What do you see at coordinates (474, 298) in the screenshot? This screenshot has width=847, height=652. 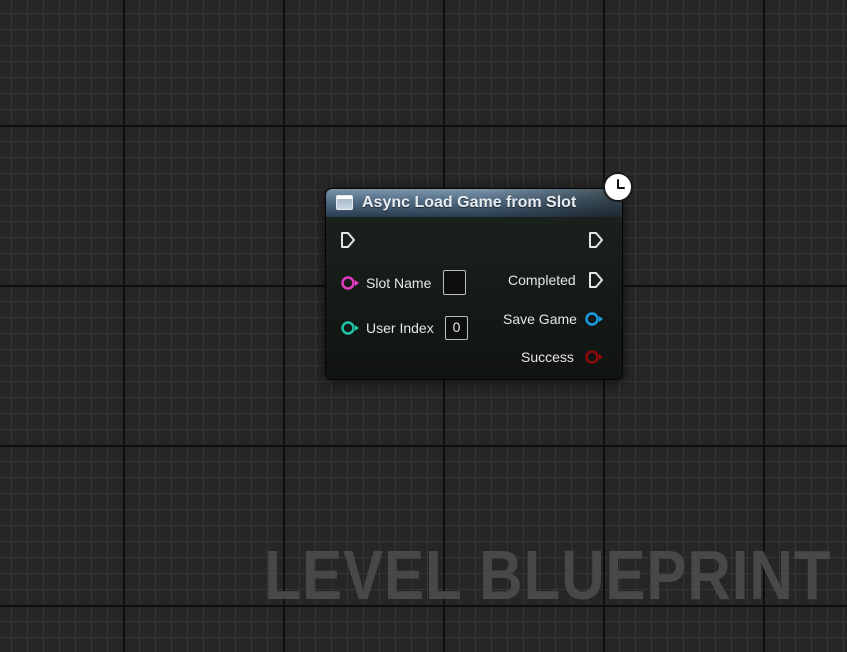 I see `node-body` at bounding box center [474, 298].